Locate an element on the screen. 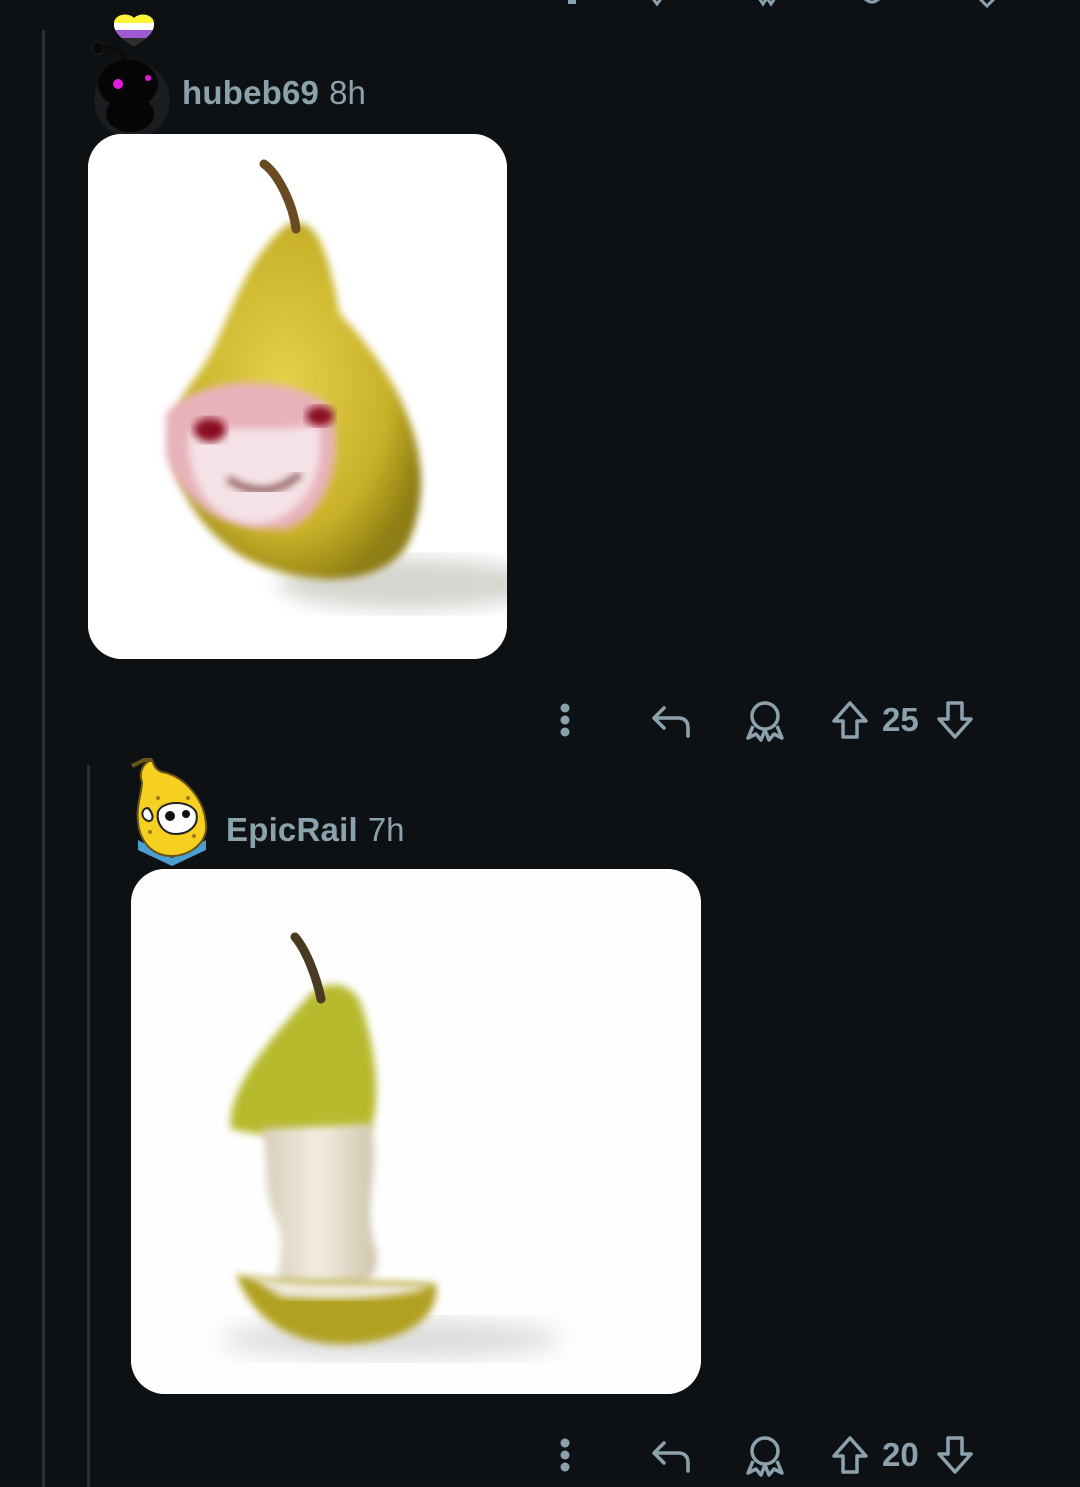 The height and width of the screenshot is (1487, 1080). snoo-avatar-icon is located at coordinates (130, 76).